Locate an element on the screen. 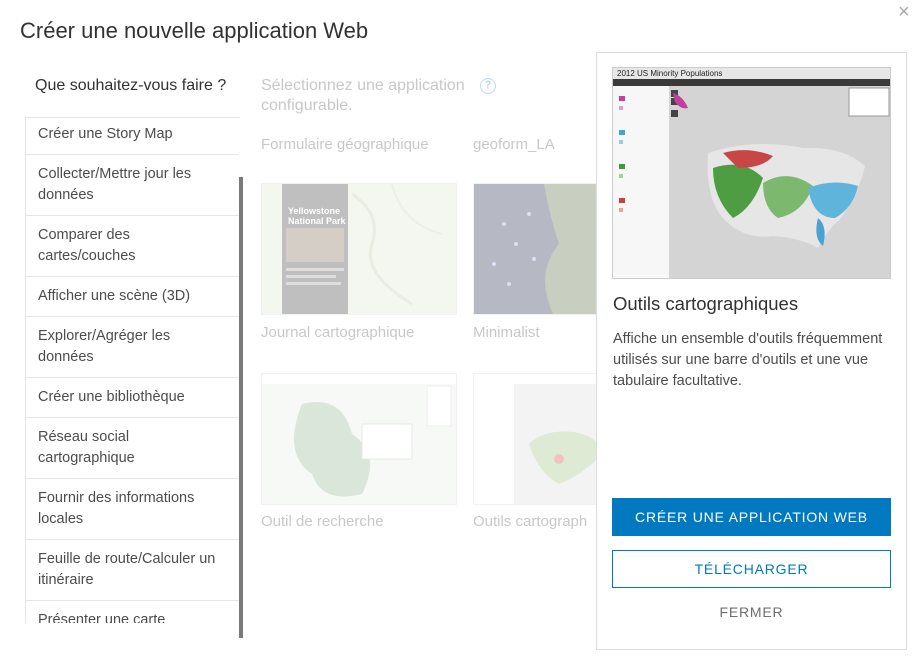 The height and width of the screenshot is (657, 916). search-tool-thumbnail-image is located at coordinates (359, 439).